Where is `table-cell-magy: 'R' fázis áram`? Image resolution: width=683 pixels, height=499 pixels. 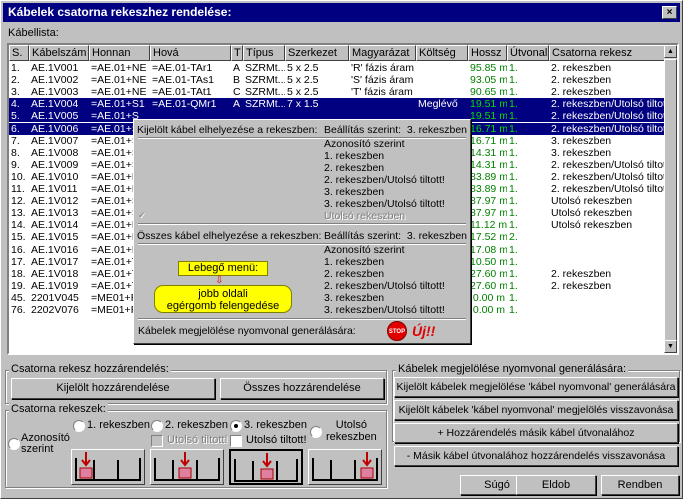 table-cell-magy: 'R' fázis áram is located at coordinates (382, 68).